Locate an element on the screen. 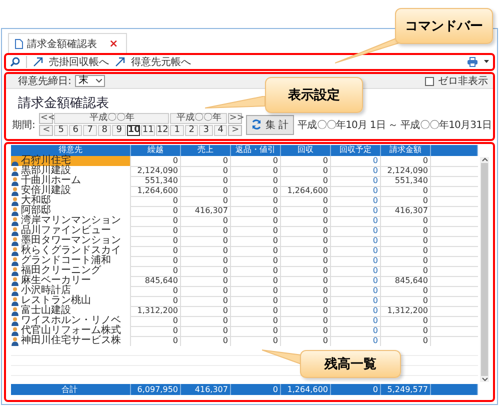 Image resolution: width=500 pixels, height=407 pixels. zero-hide-checkbox is located at coordinates (429, 81).